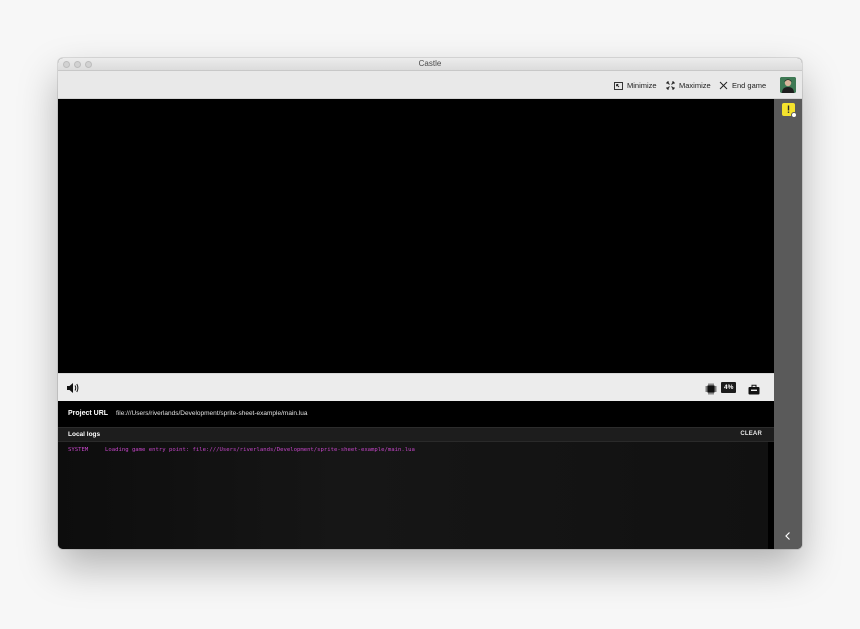  Describe the element at coordinates (416, 387) in the screenshot. I see `game-controls-bar: 4%` at that location.